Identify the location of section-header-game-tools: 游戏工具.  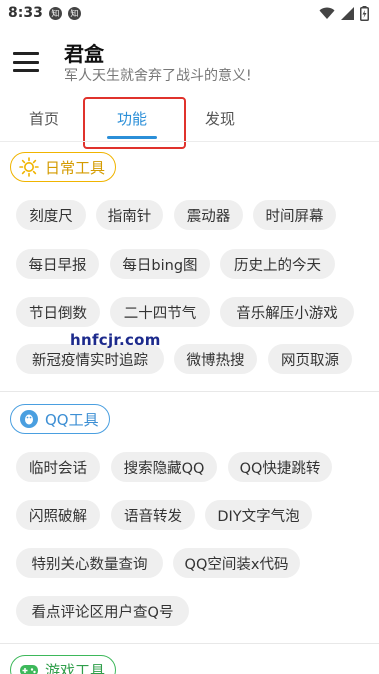
(63, 664).